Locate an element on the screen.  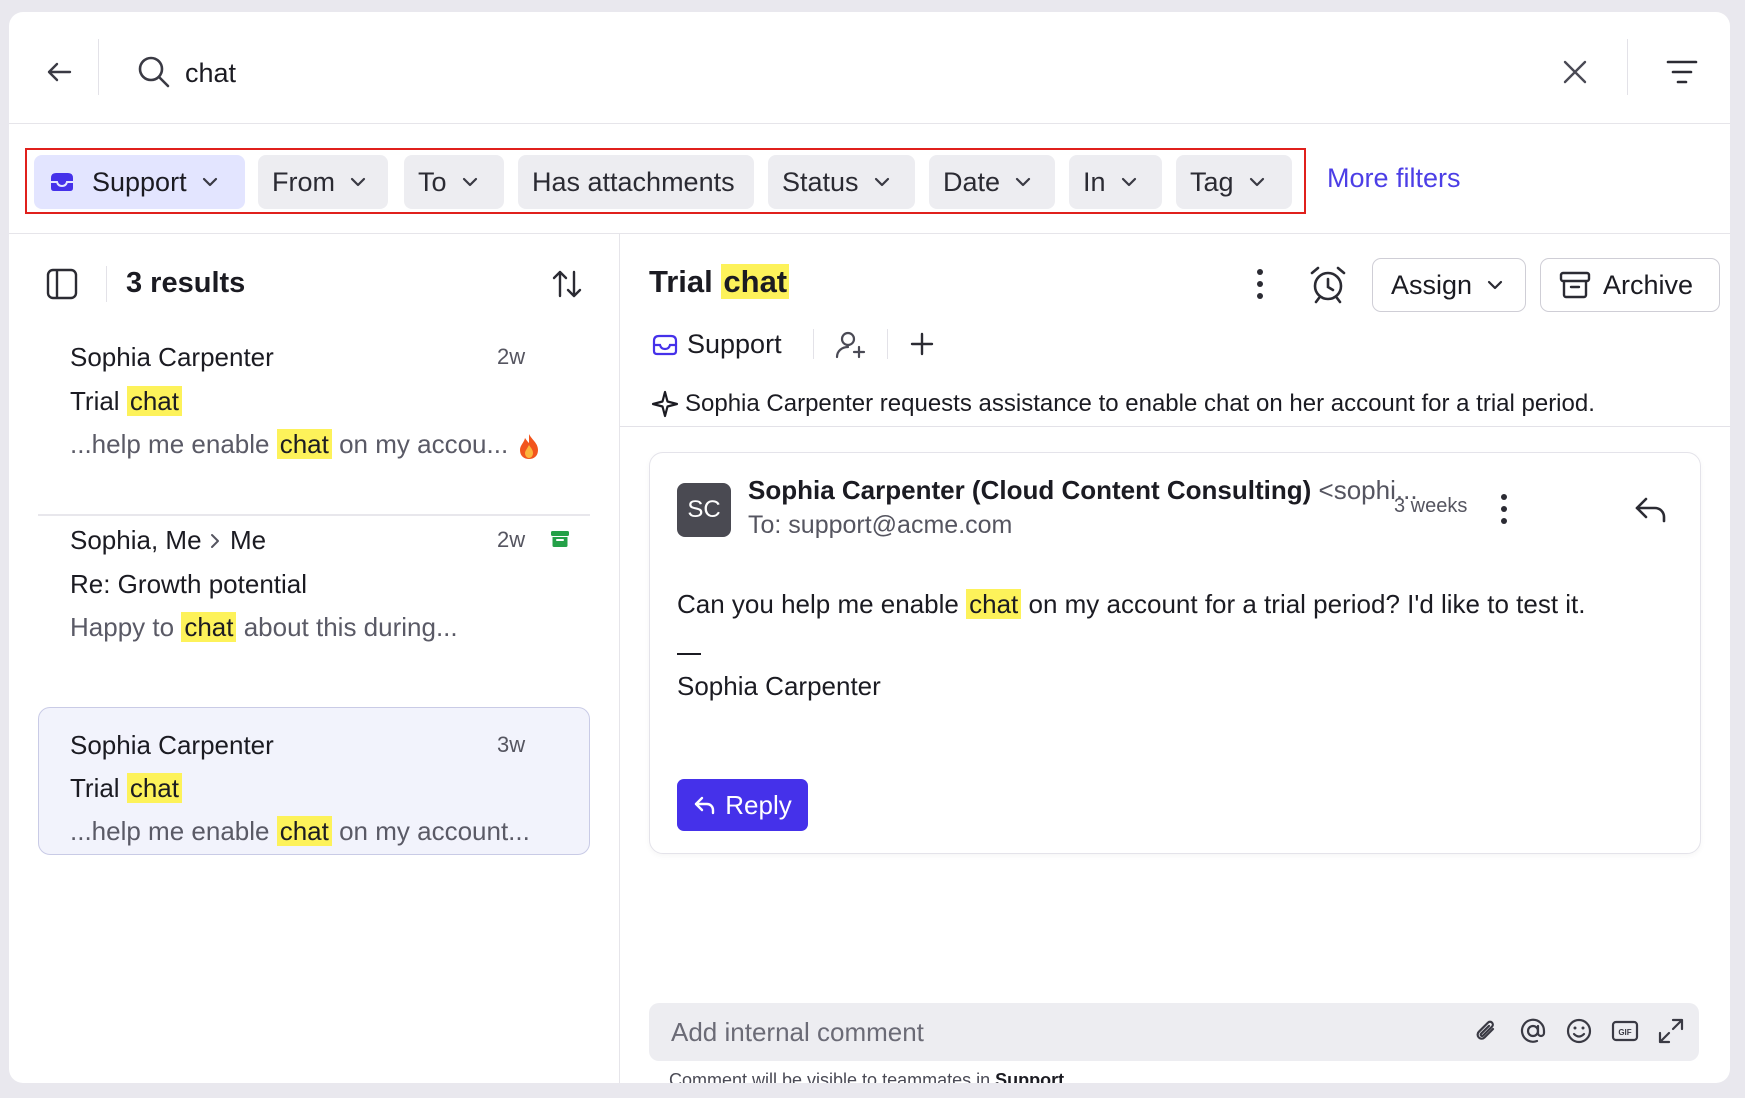
filter-chip-inbox: Support is located at coordinates (139, 182).